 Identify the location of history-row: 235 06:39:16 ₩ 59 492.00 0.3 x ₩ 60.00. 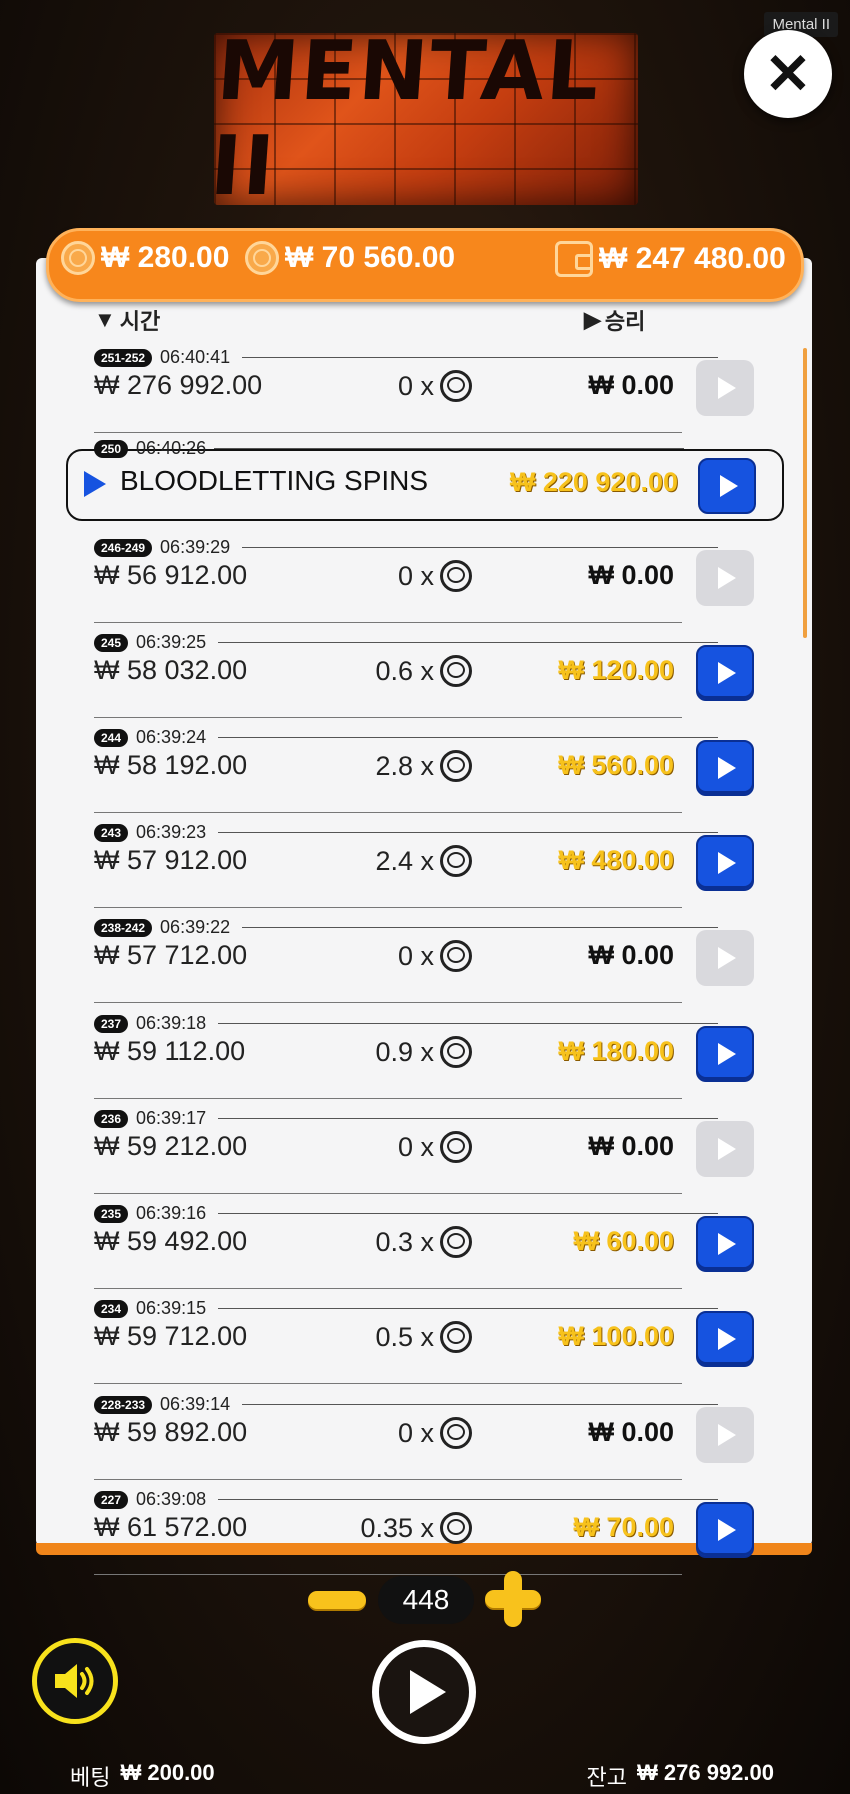
(424, 1243).